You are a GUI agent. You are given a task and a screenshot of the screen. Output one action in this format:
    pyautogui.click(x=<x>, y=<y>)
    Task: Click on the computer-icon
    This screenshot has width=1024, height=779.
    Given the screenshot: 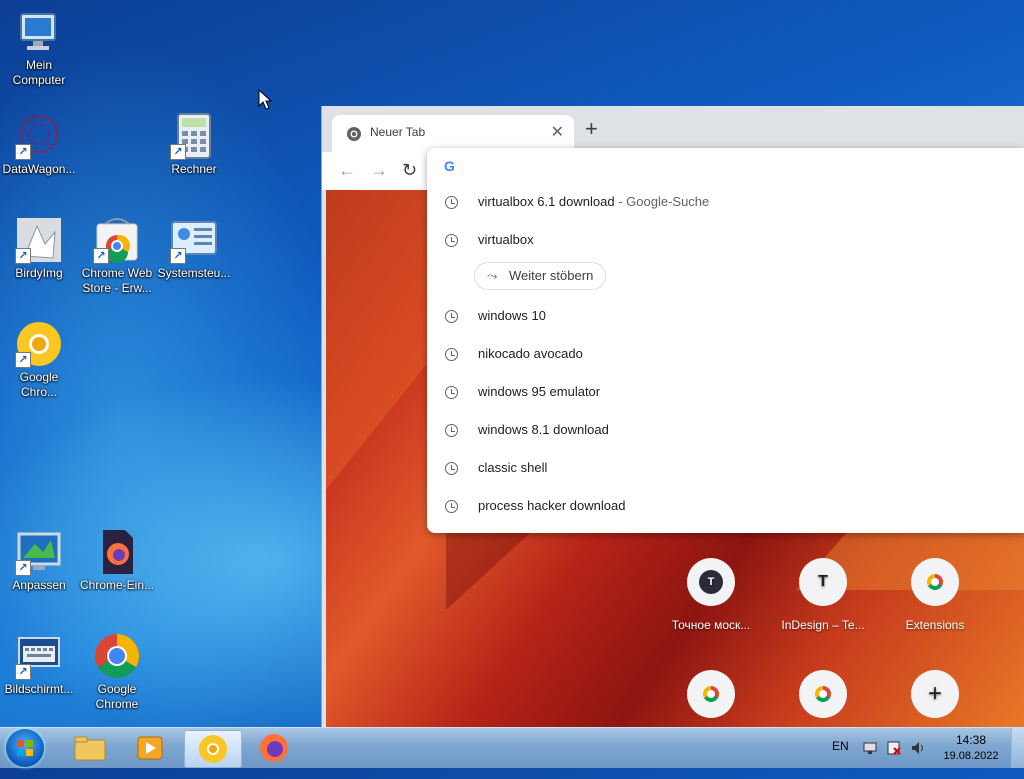 What is the action you would take?
    pyautogui.click(x=39, y=32)
    